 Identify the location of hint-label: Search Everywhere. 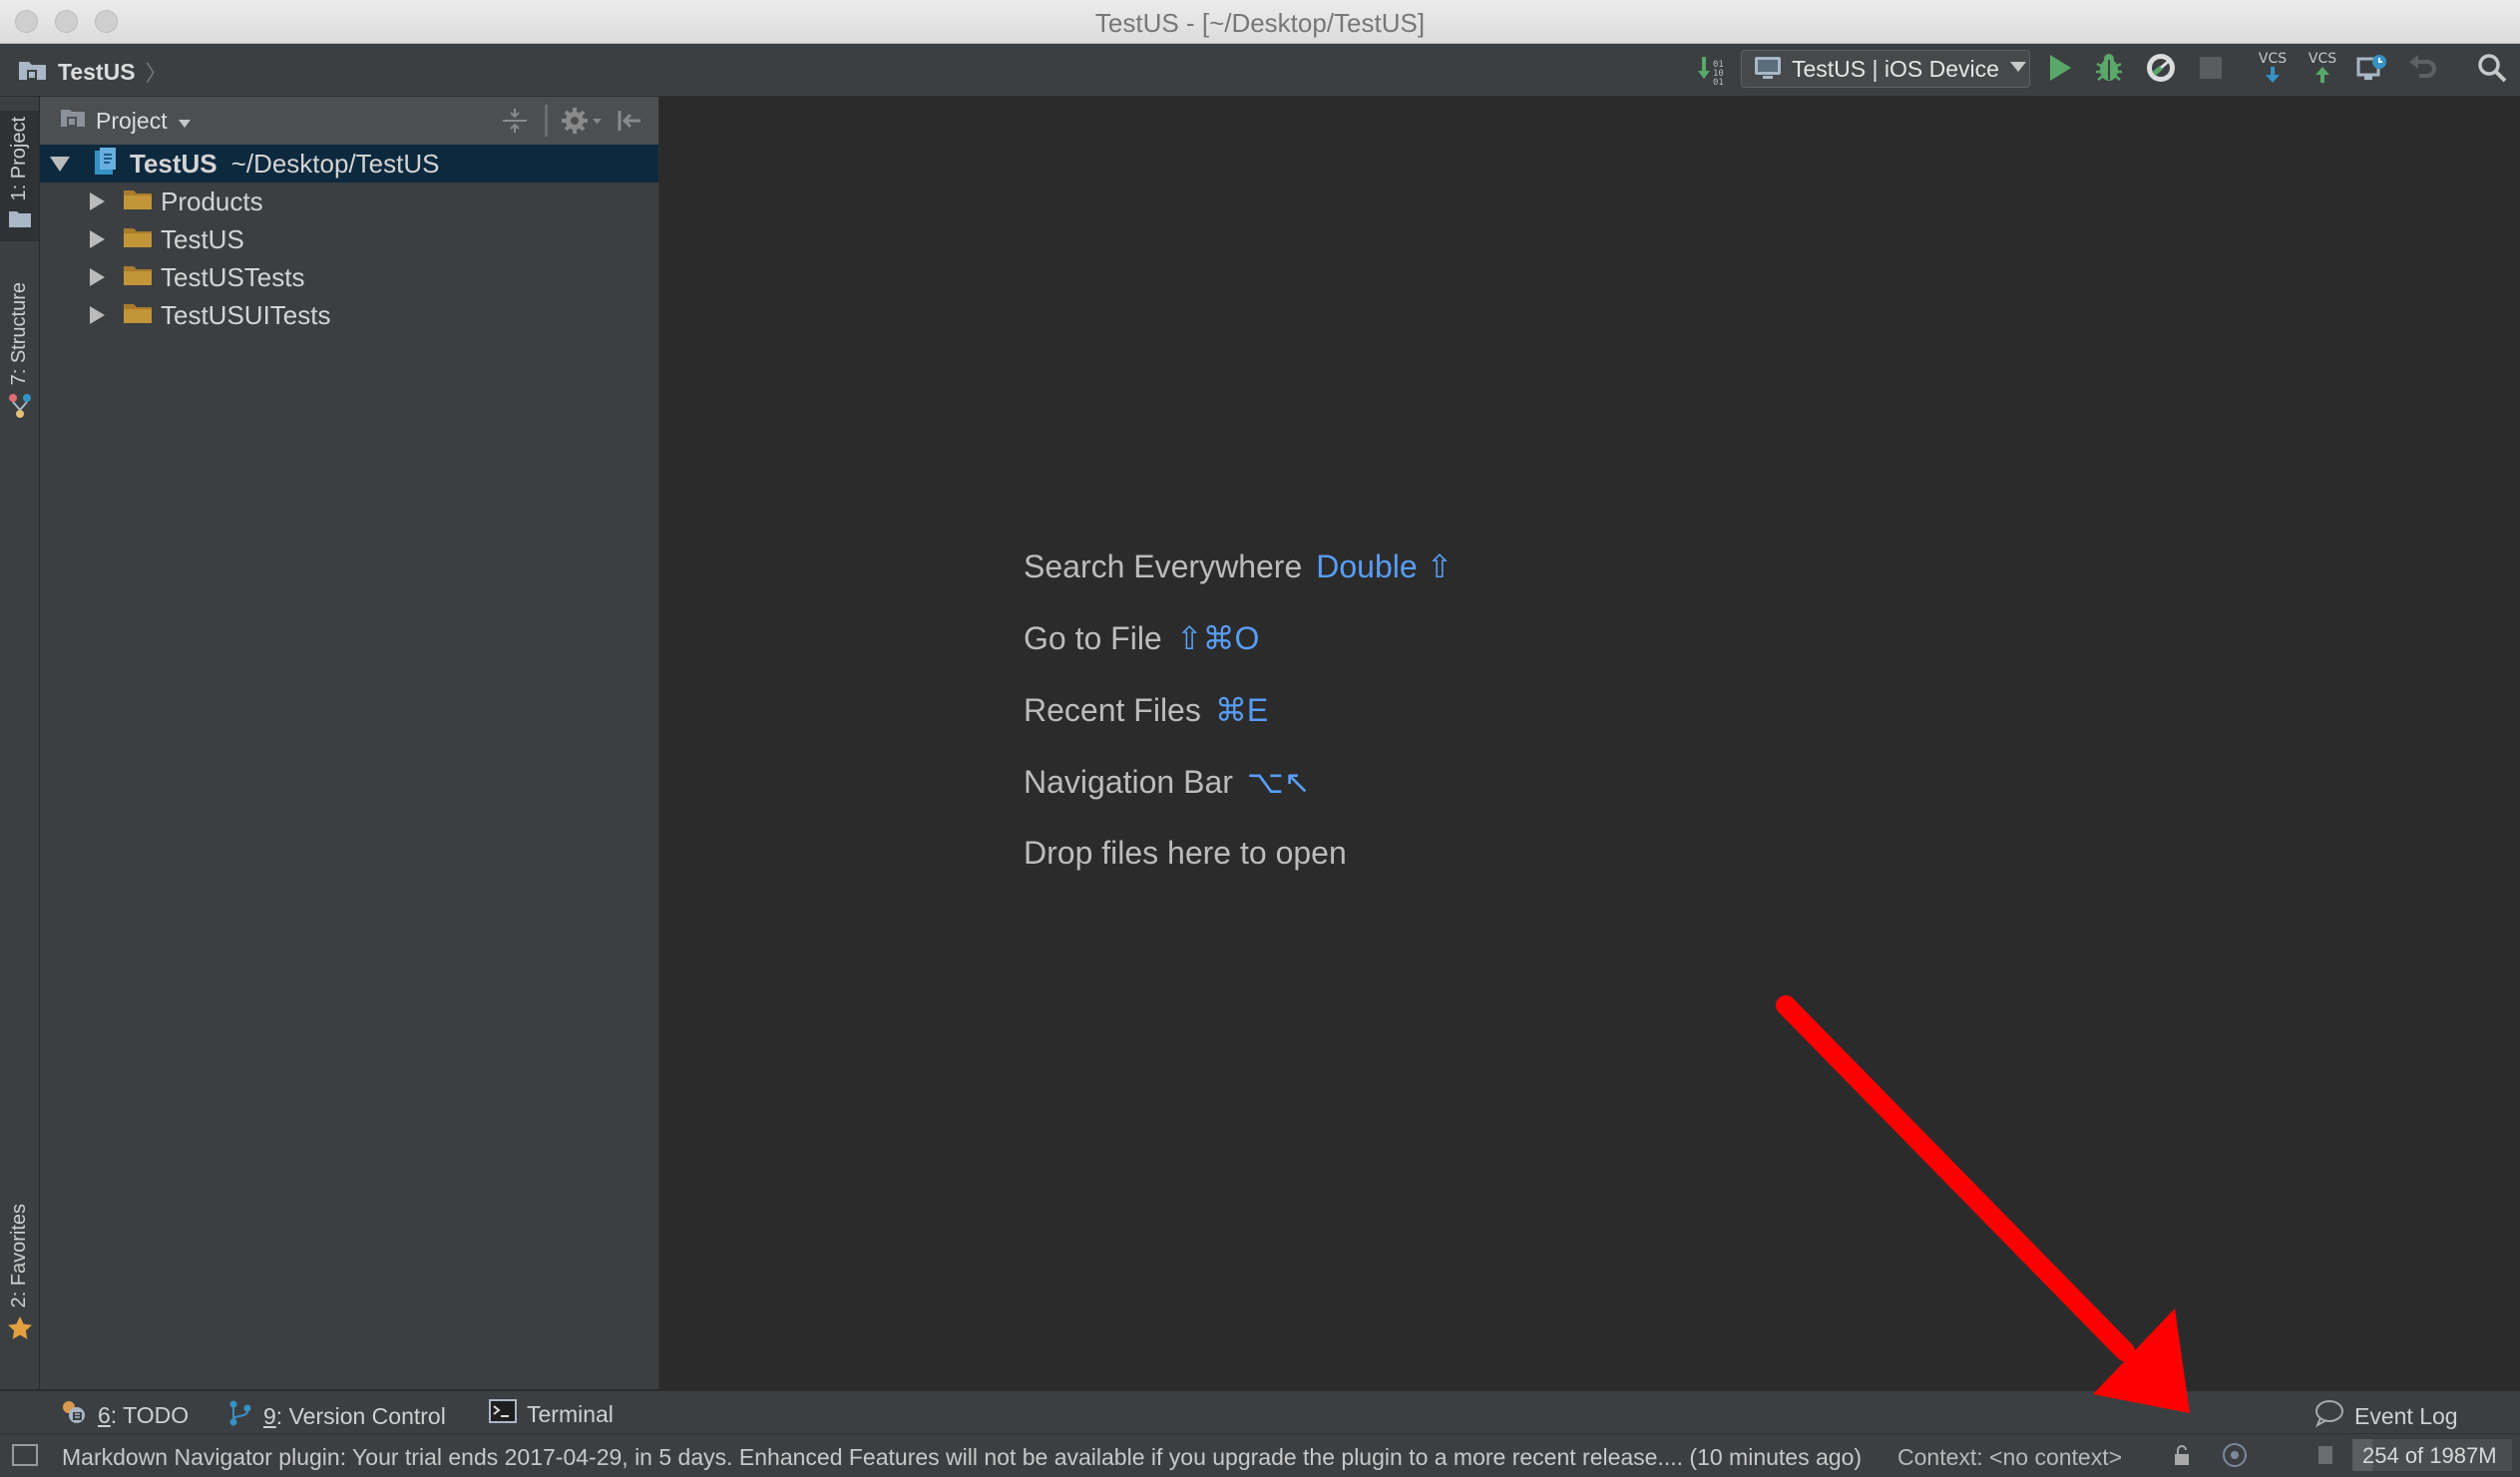
(1163, 566).